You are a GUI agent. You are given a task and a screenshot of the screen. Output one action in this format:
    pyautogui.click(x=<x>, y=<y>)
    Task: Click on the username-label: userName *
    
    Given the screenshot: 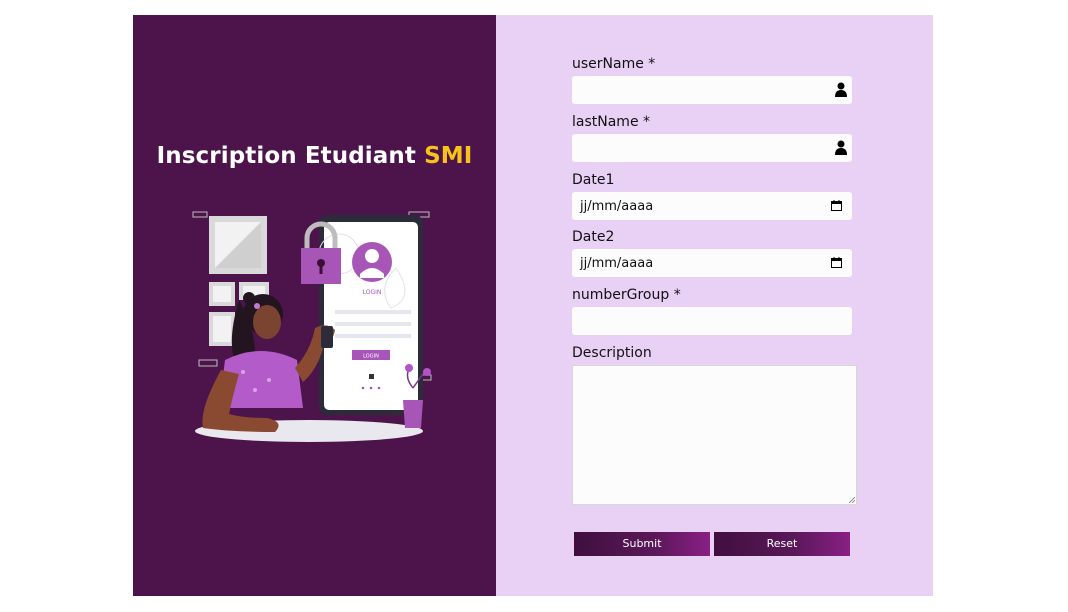 What is the action you would take?
    pyautogui.click(x=614, y=64)
    